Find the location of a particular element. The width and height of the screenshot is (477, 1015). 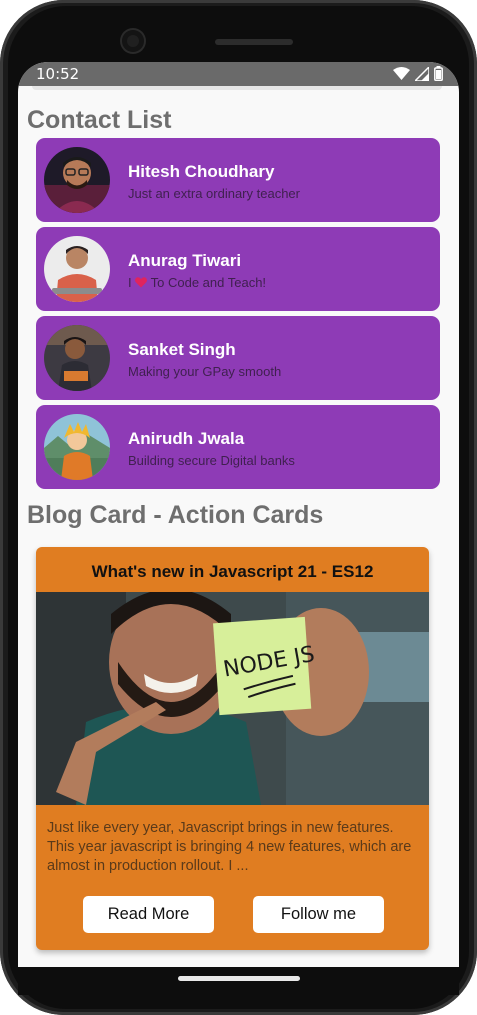

contact-name: Hitesh Choudhary is located at coordinates (201, 171).